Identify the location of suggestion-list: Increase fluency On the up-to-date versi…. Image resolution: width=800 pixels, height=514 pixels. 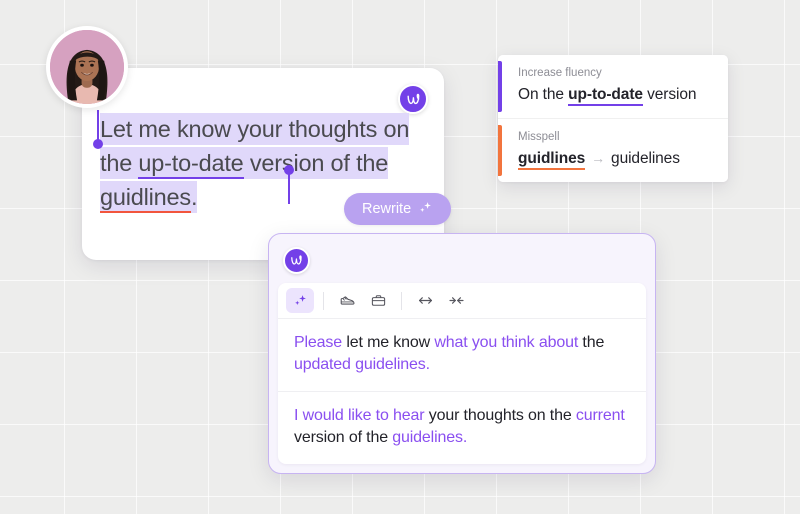
(613, 118).